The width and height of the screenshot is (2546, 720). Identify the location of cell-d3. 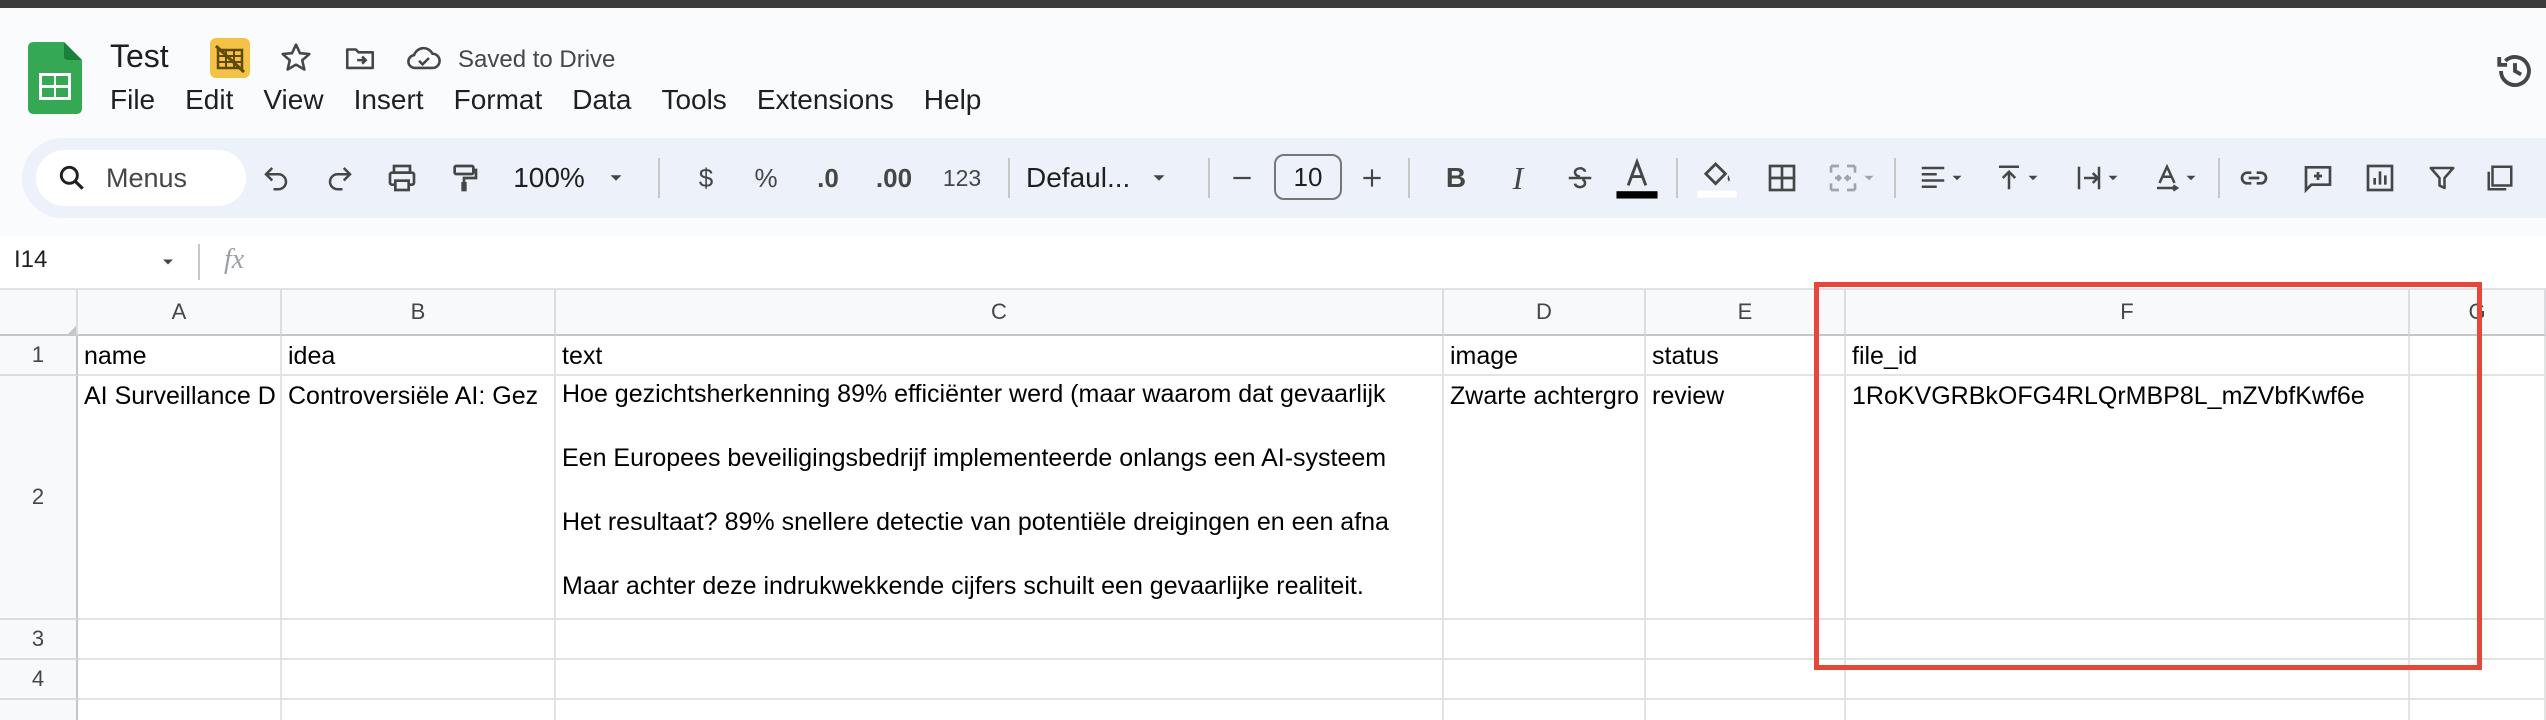
(1545, 640).